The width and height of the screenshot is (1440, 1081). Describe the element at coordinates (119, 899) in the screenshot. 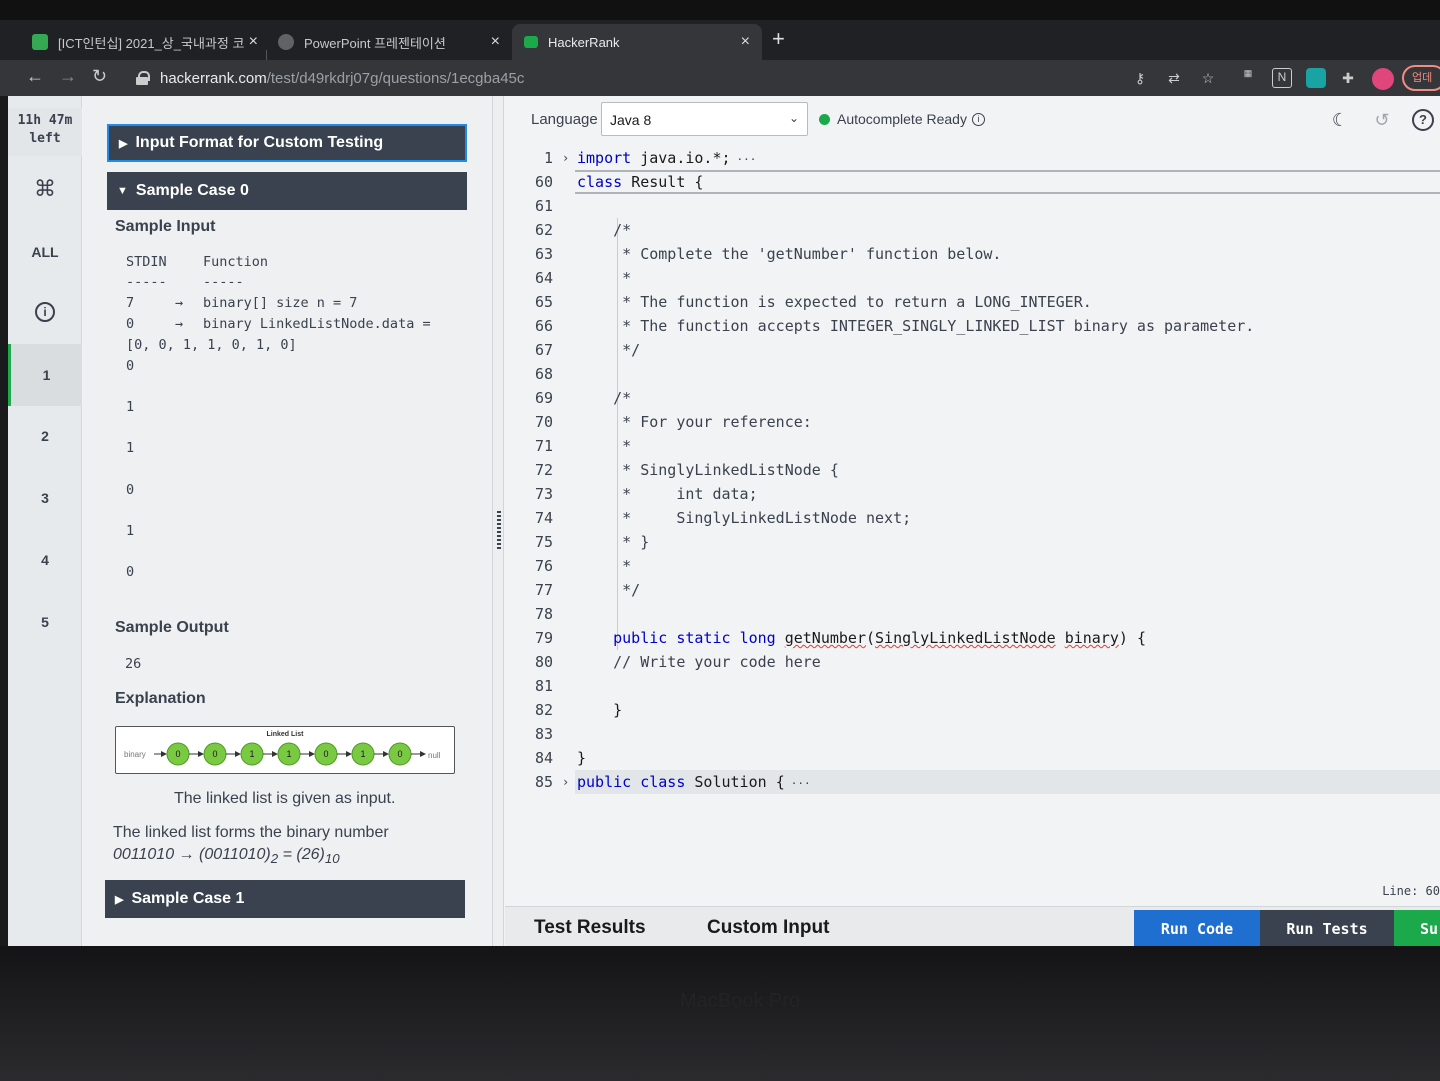

I see `caret-right-icon: ▶` at that location.